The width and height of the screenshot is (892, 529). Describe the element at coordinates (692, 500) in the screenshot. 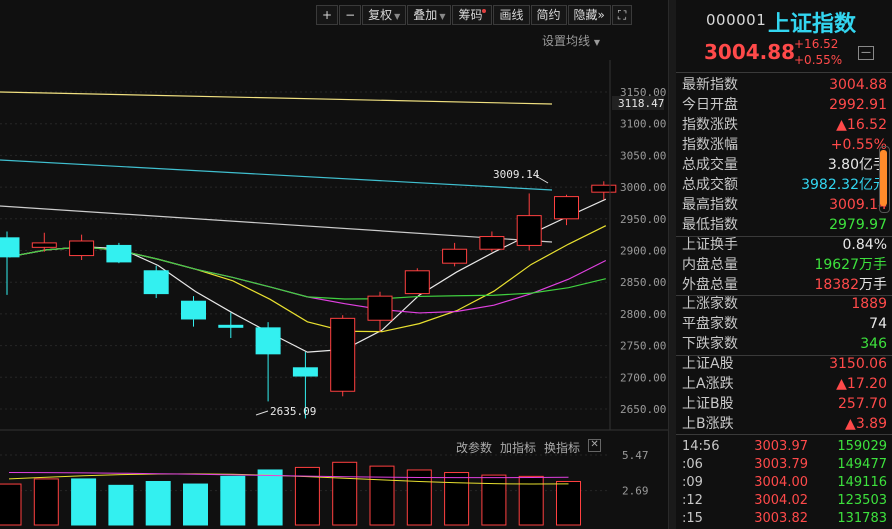

I see `tick-time: :12` at that location.